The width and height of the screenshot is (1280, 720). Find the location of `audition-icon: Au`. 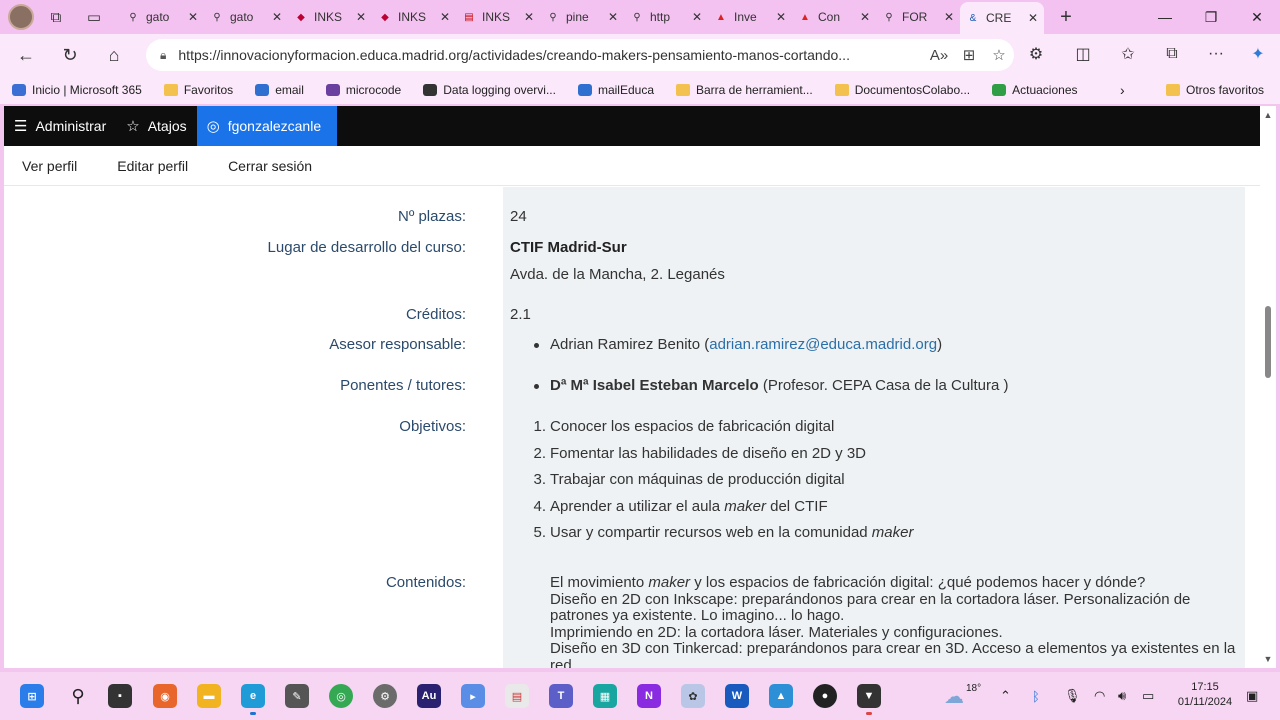

audition-icon: Au is located at coordinates (429, 696).